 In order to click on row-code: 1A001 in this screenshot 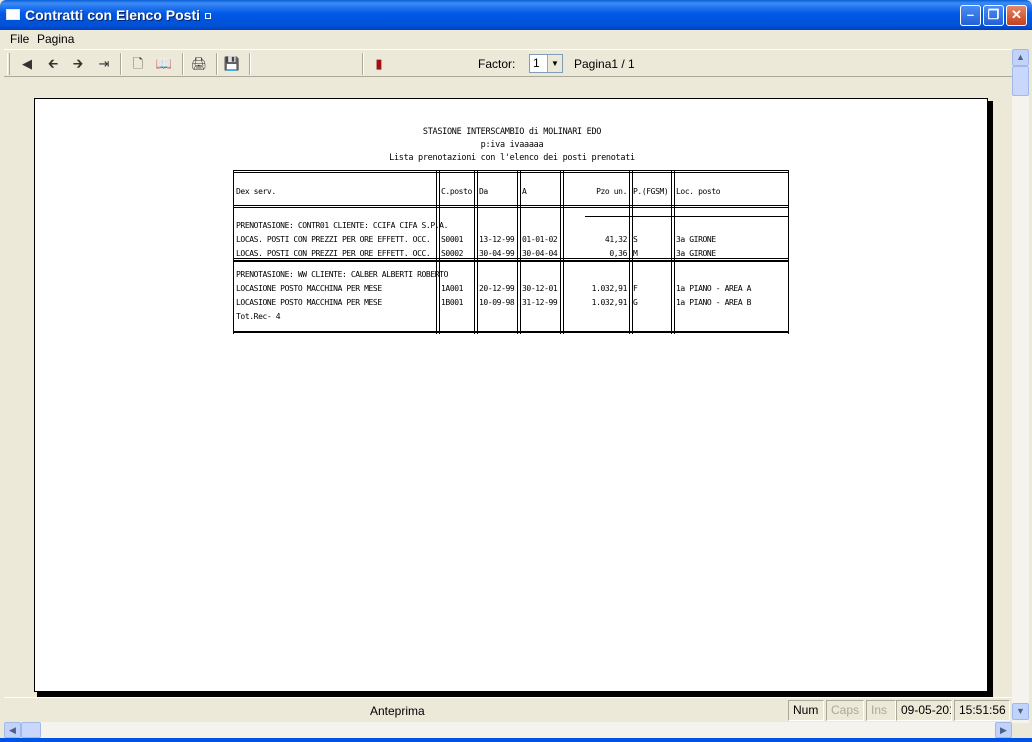, I will do `click(452, 288)`.